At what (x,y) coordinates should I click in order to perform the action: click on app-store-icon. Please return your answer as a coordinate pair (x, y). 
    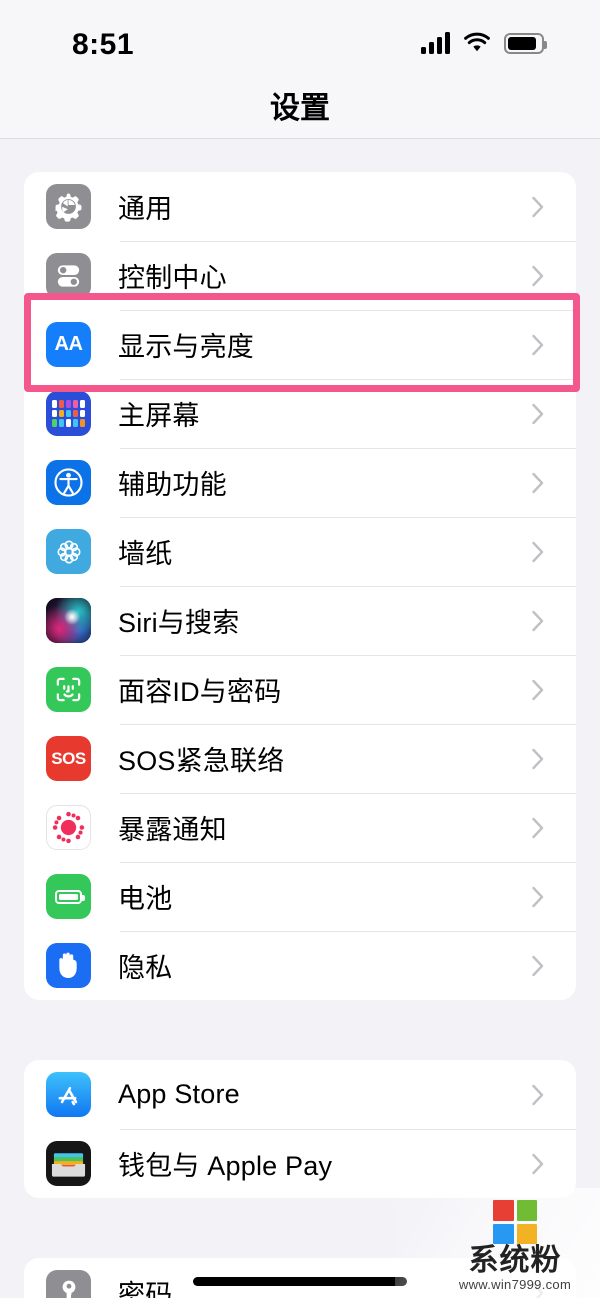
    Looking at the image, I should click on (68, 1094).